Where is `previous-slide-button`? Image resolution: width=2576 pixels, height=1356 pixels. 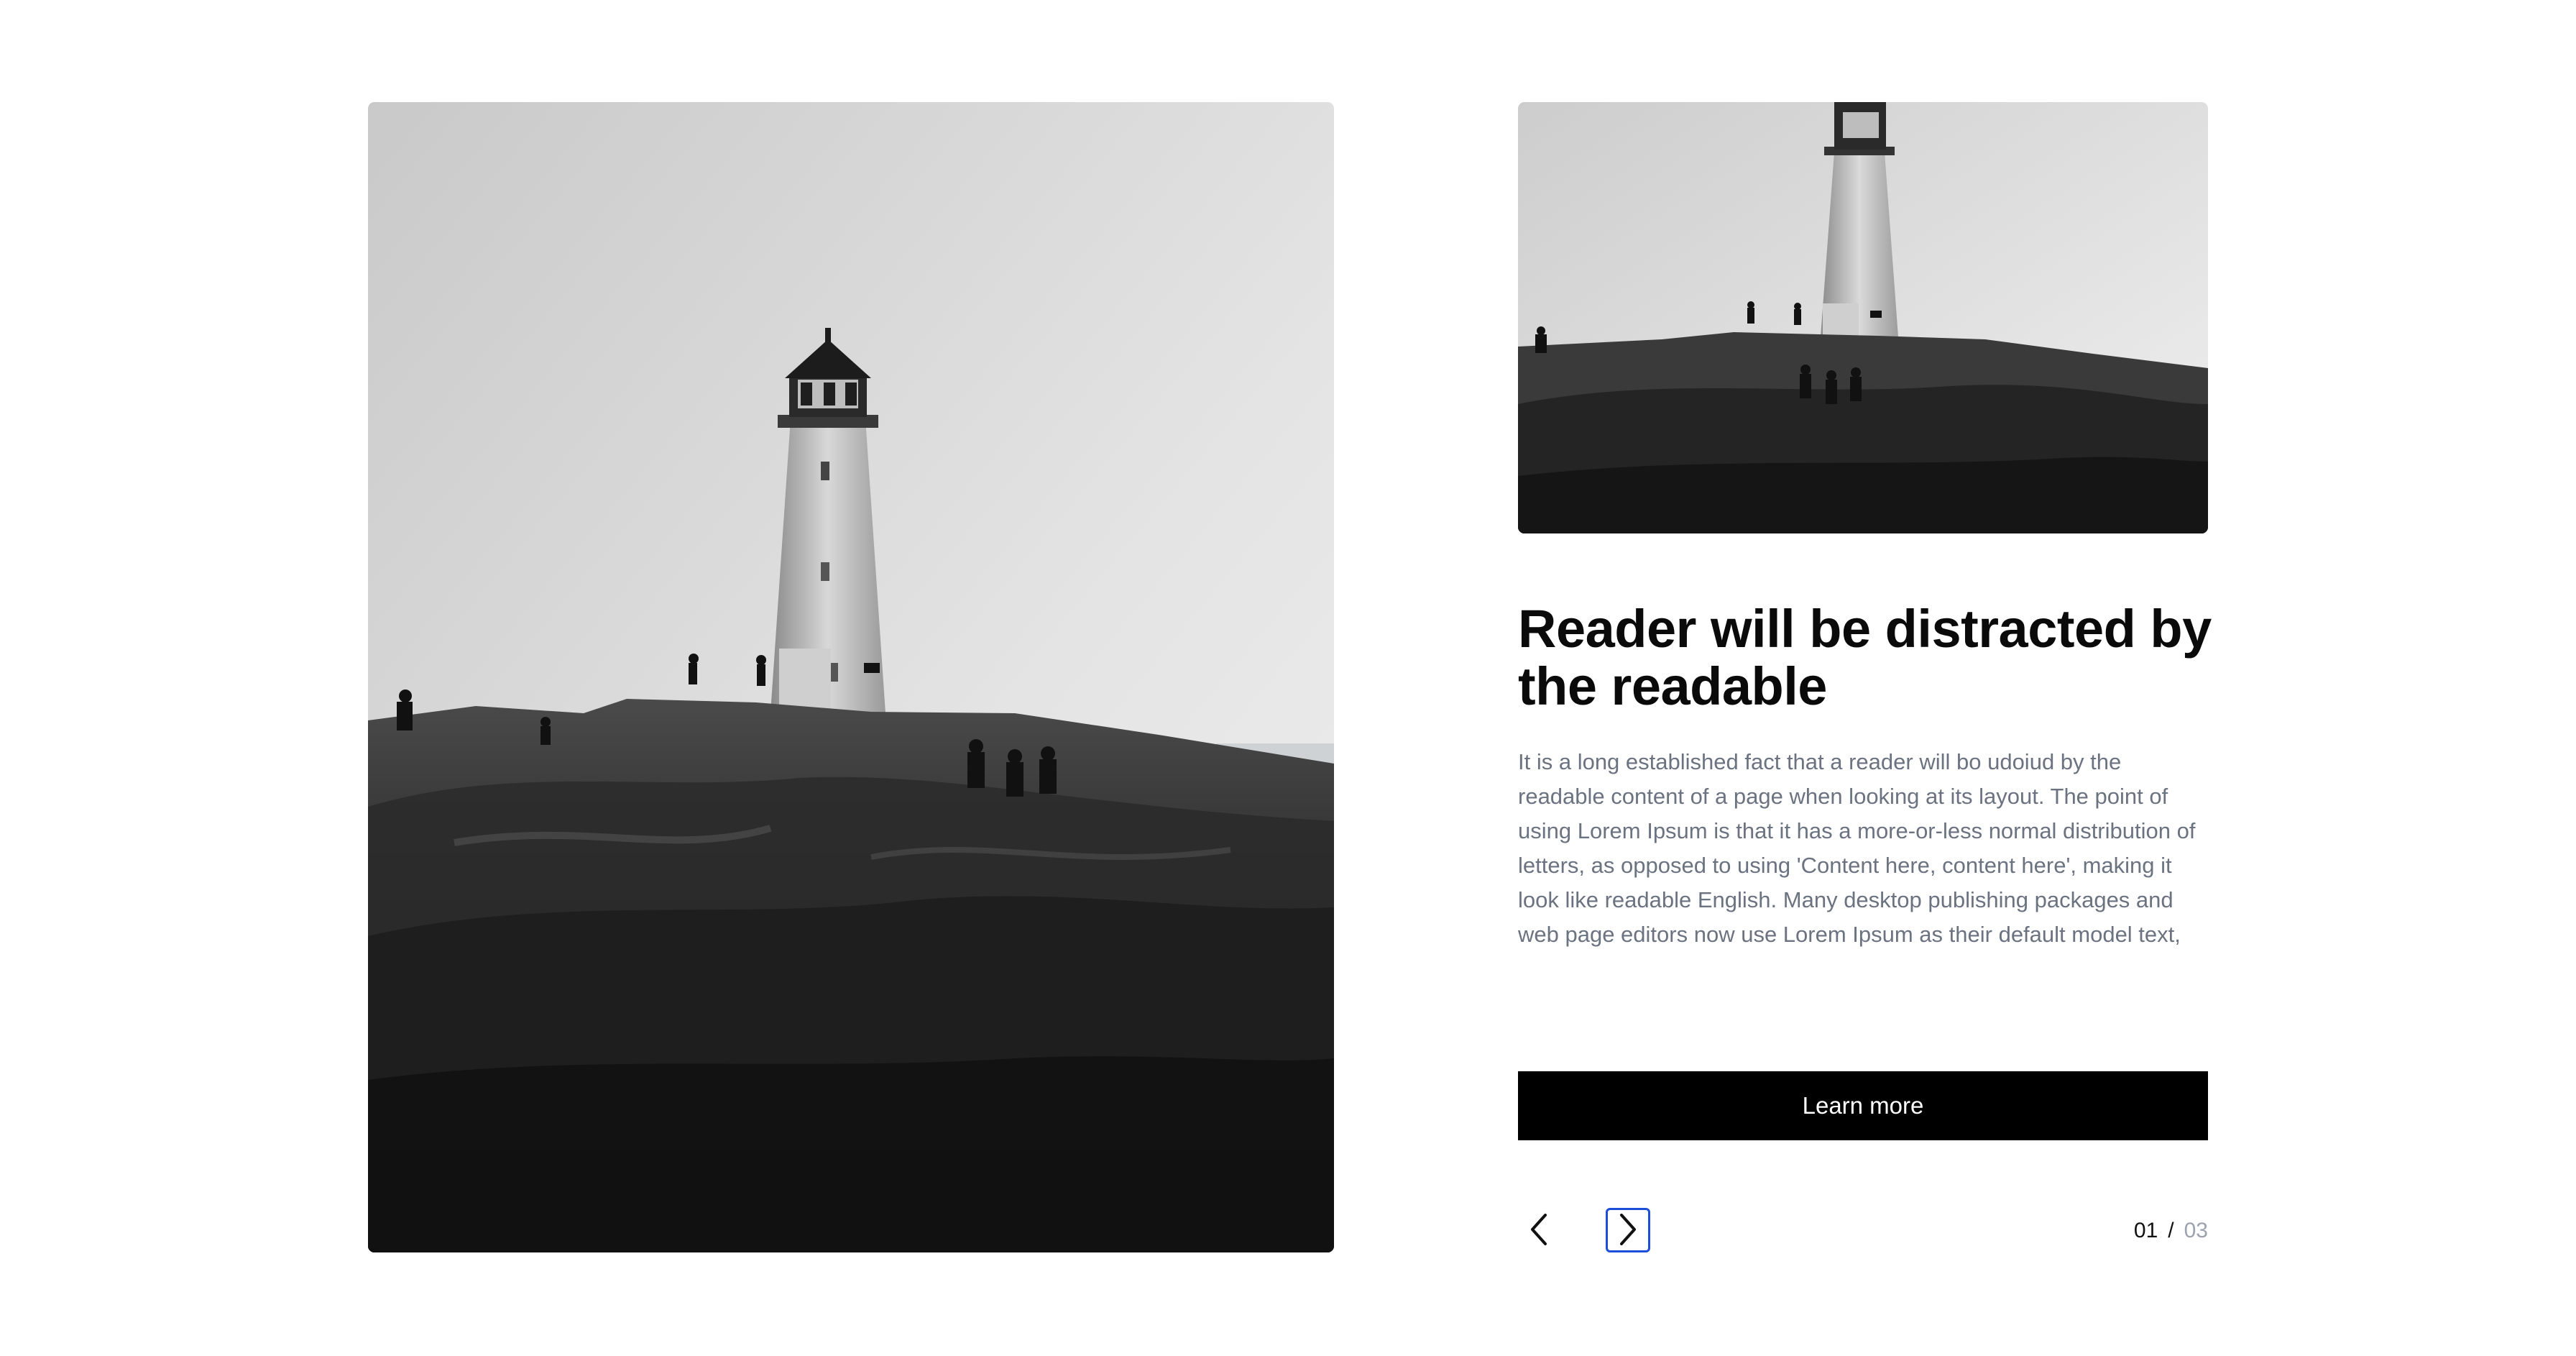
previous-slide-button is located at coordinates (1539, 1230).